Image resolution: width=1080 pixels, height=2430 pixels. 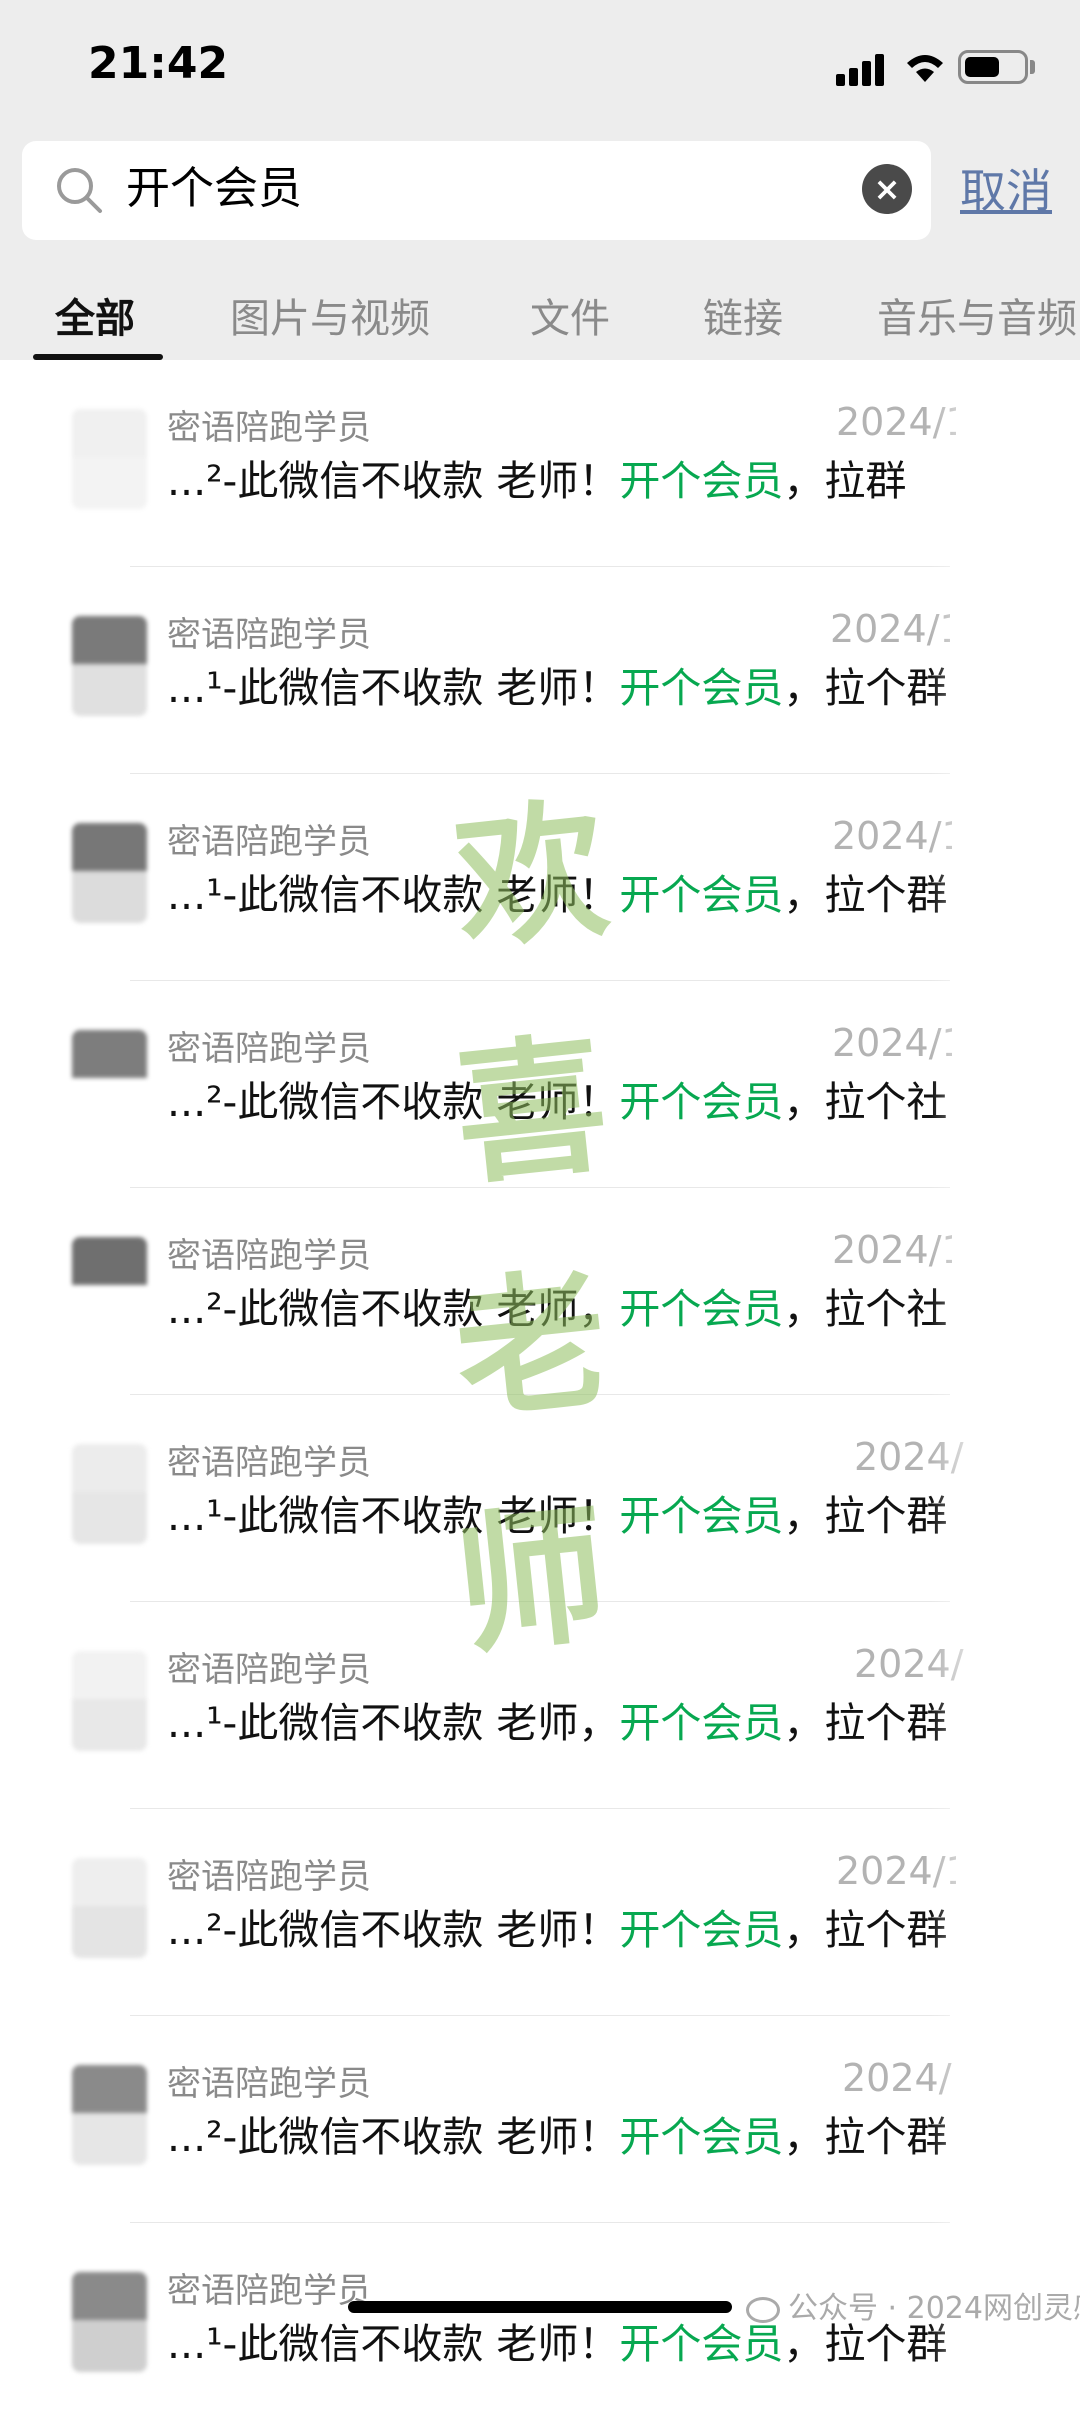 What do you see at coordinates (1006, 191) in the screenshot?
I see `cancel-button: 取消` at bounding box center [1006, 191].